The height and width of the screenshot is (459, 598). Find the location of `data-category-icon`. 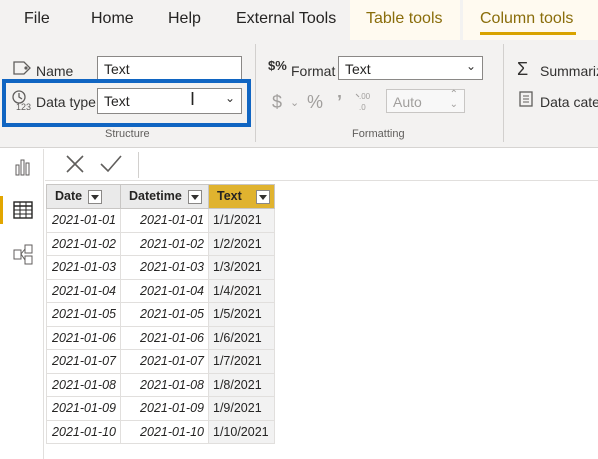

data-category-icon is located at coordinates (526, 101).